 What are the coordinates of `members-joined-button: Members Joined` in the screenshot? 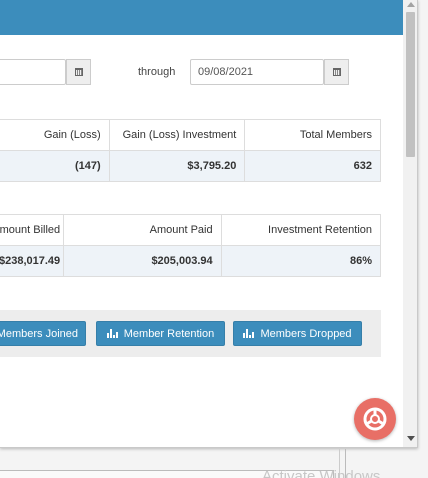 It's located at (43, 333).